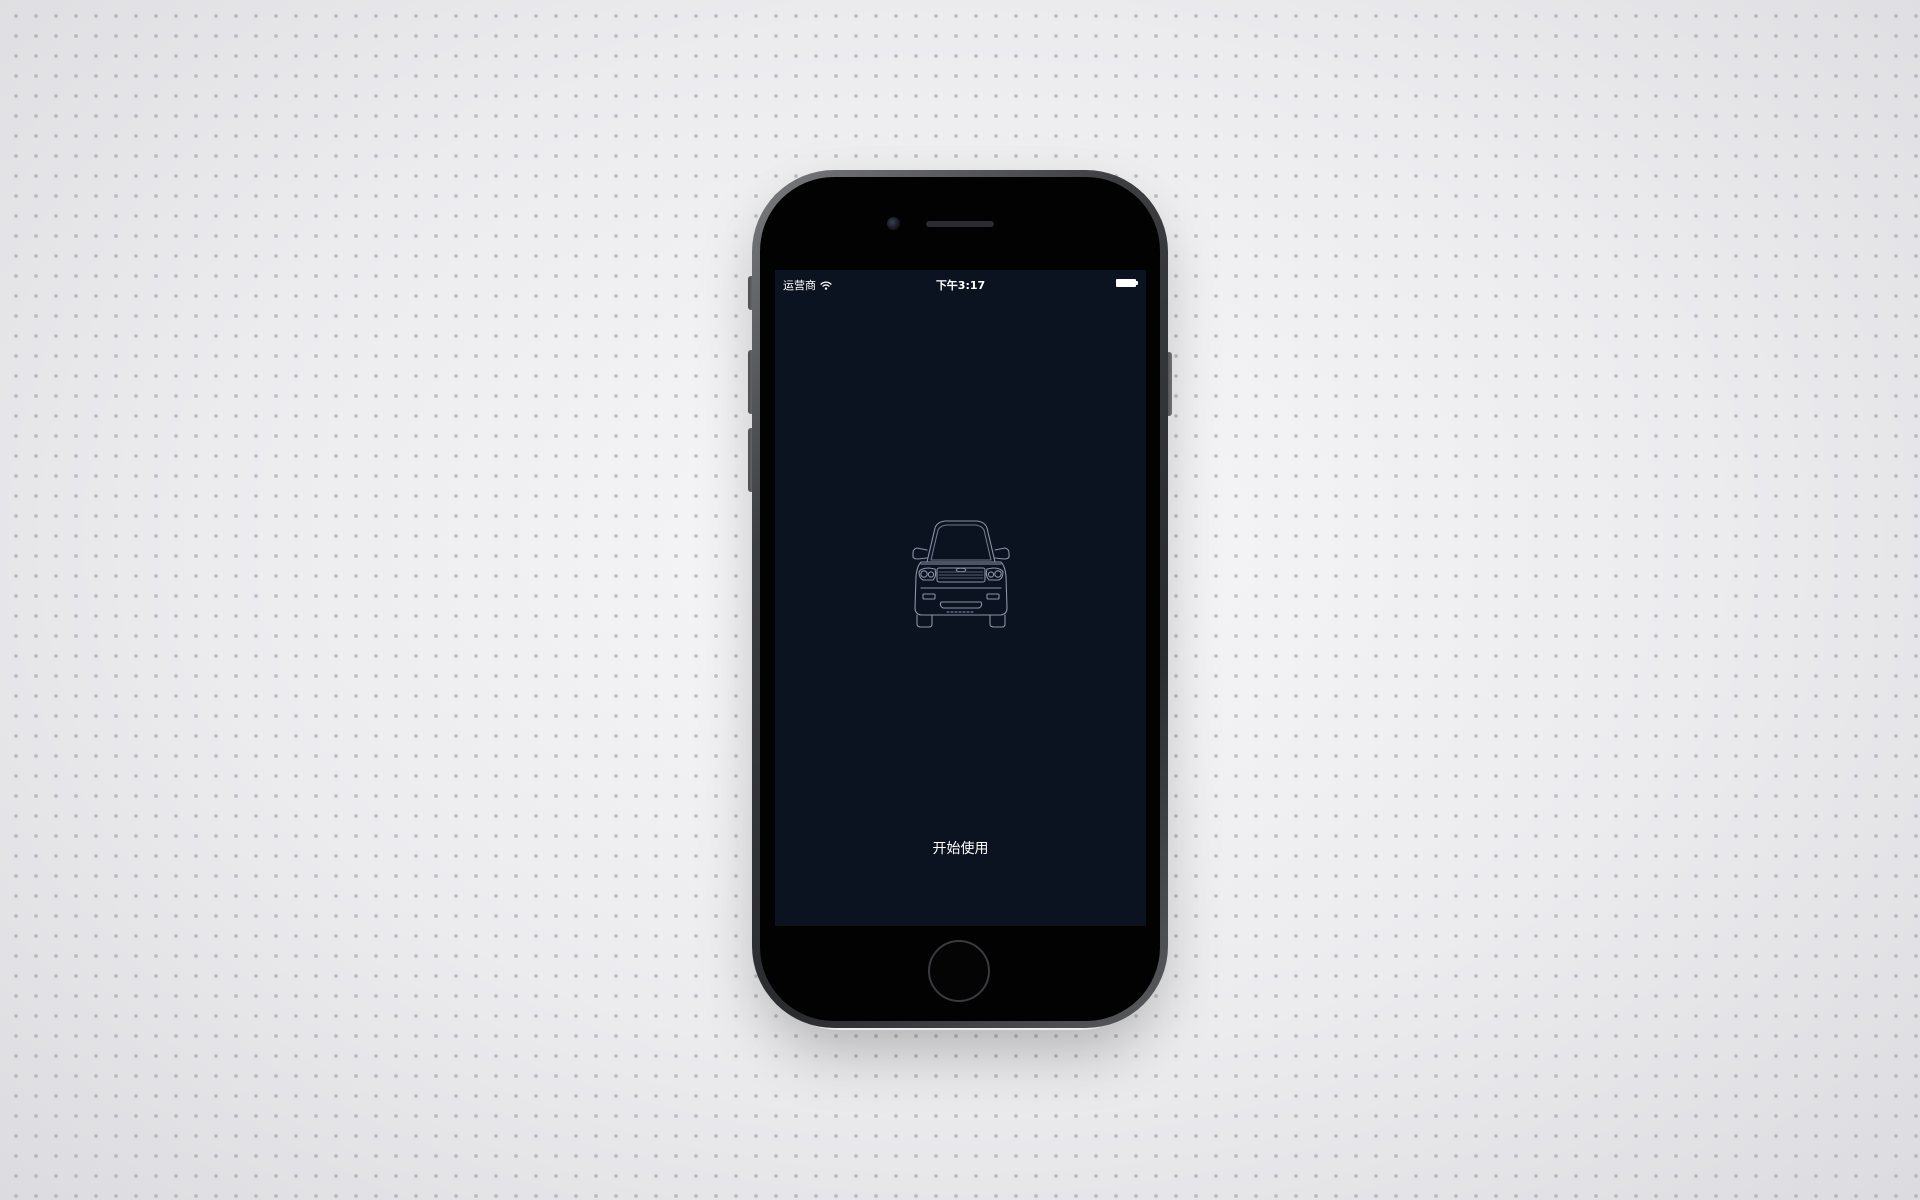 The image size is (1920, 1200). Describe the element at coordinates (960, 224) in the screenshot. I see `earpiece-speaker` at that location.